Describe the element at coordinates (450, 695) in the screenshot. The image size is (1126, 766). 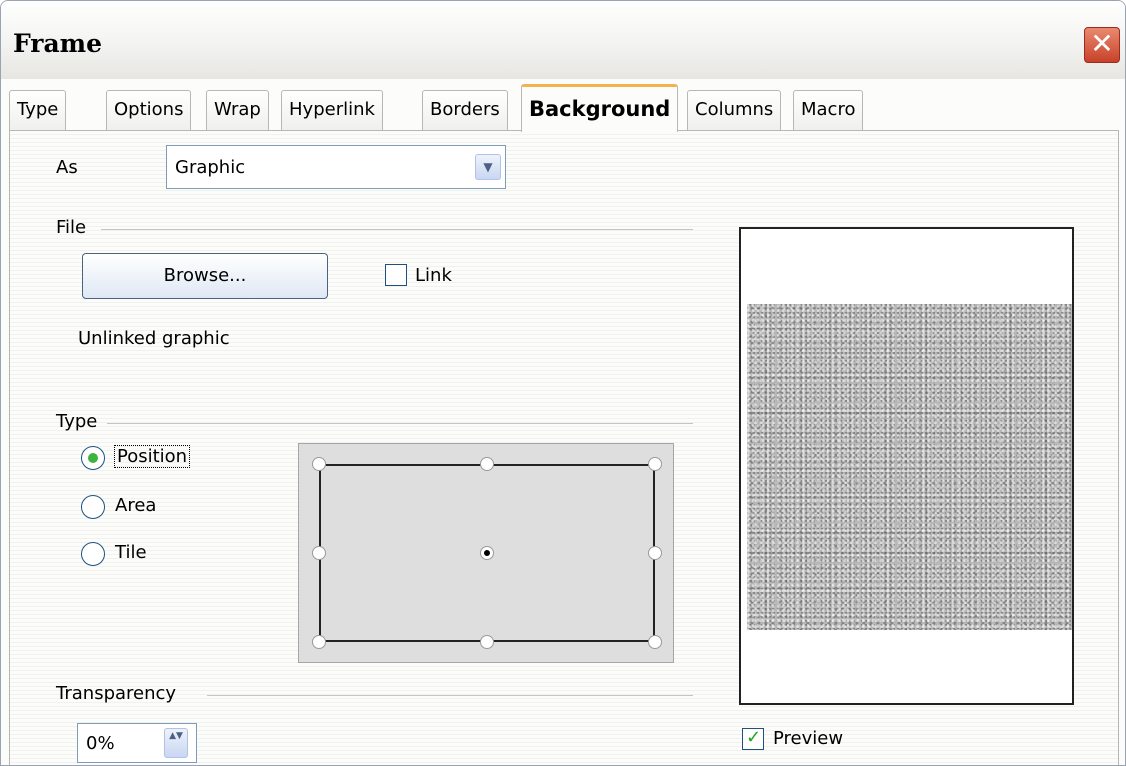
I see `transparency-section-divider` at that location.